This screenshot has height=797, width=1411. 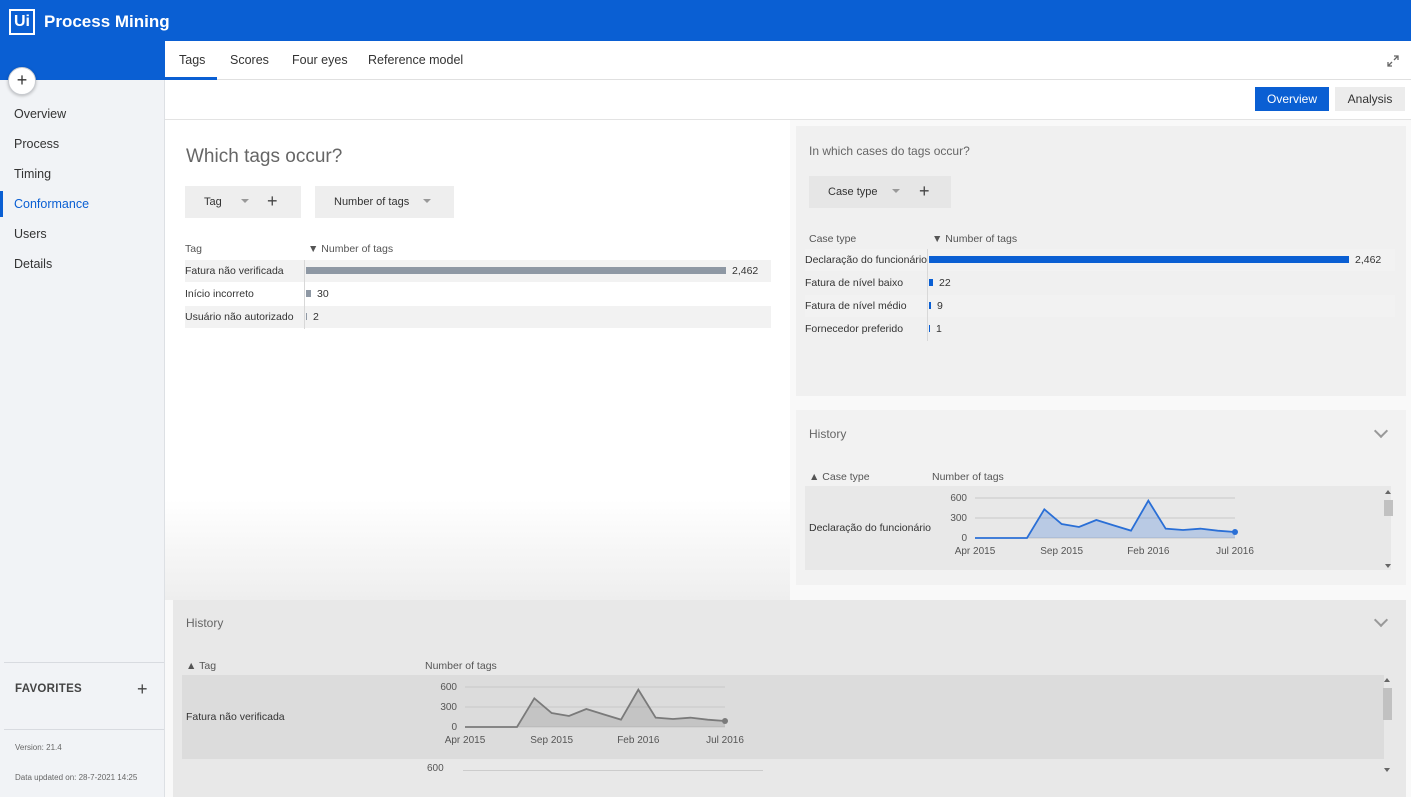 I want to click on table-row: Declaração do funcionário 2,462, so click(x=1100, y=260).